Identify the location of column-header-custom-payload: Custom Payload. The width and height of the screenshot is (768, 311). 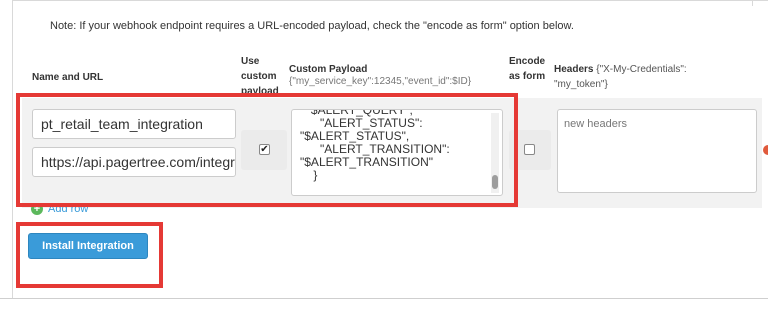
(328, 69).